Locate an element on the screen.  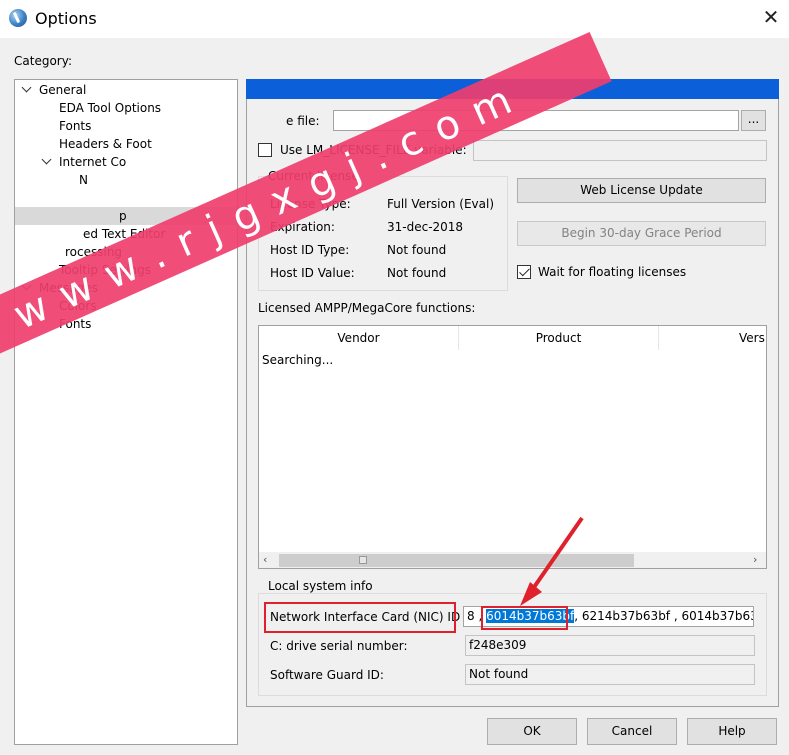
tree-item-eda-tool-options: EDA Tool Options is located at coordinates (110, 108).